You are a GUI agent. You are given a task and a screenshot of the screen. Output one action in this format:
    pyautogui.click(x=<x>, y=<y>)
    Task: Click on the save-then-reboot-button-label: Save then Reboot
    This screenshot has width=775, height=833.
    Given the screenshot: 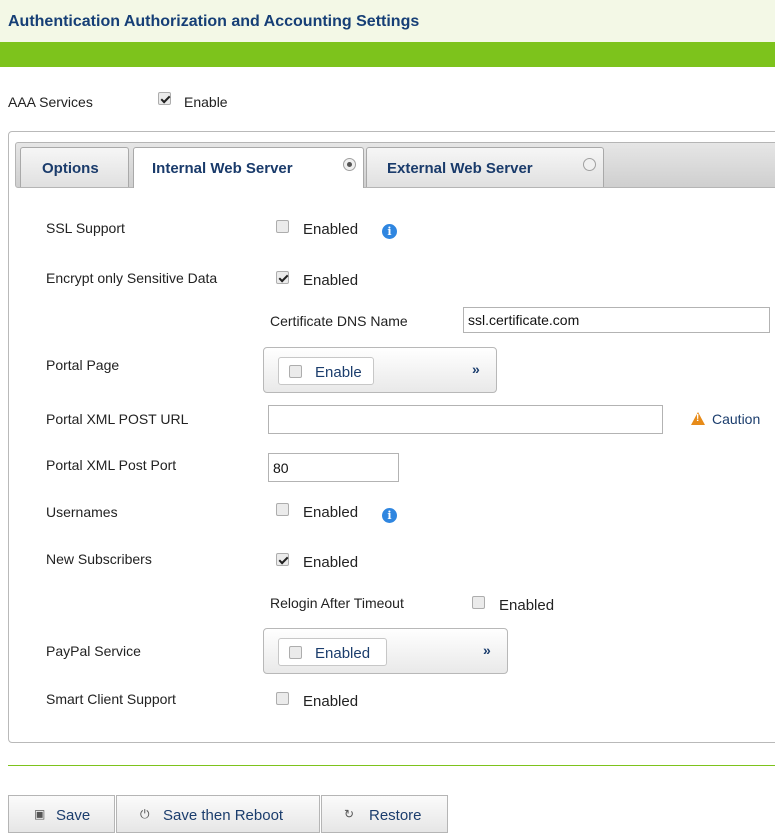 What is the action you would take?
    pyautogui.click(x=223, y=815)
    